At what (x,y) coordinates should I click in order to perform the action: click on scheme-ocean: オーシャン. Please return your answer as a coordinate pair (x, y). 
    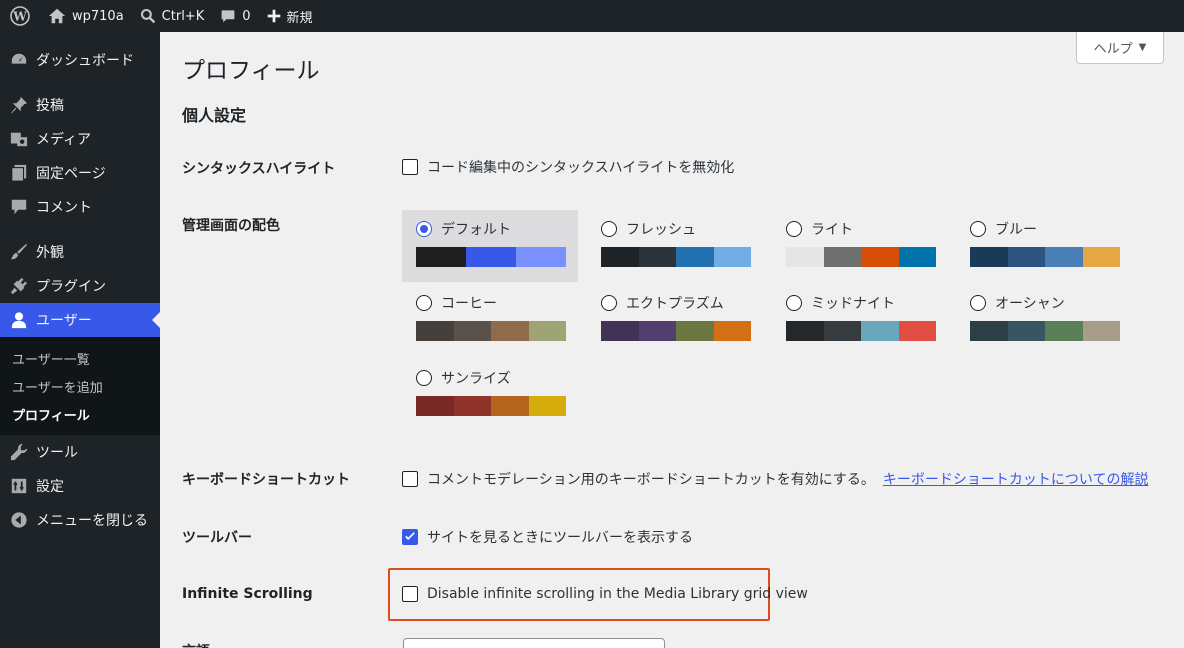
    Looking at the image, I should click on (1044, 320).